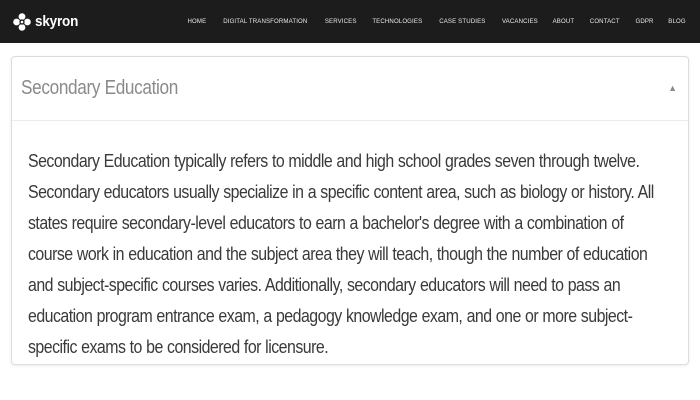  Describe the element at coordinates (57, 21) in the screenshot. I see `brand-name: skyron` at that location.